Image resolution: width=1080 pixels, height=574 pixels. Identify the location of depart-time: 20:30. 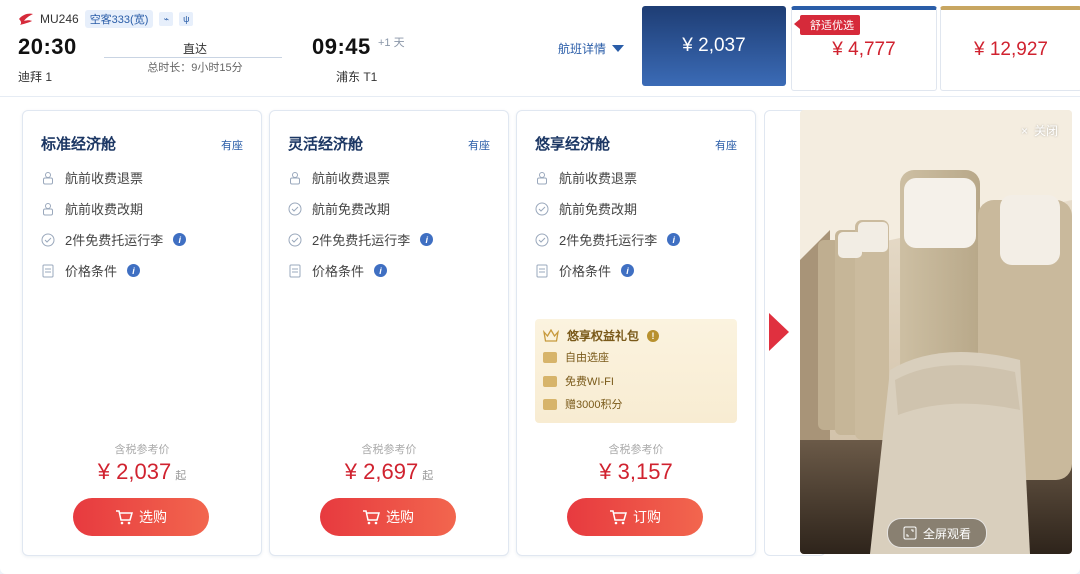
(47, 46).